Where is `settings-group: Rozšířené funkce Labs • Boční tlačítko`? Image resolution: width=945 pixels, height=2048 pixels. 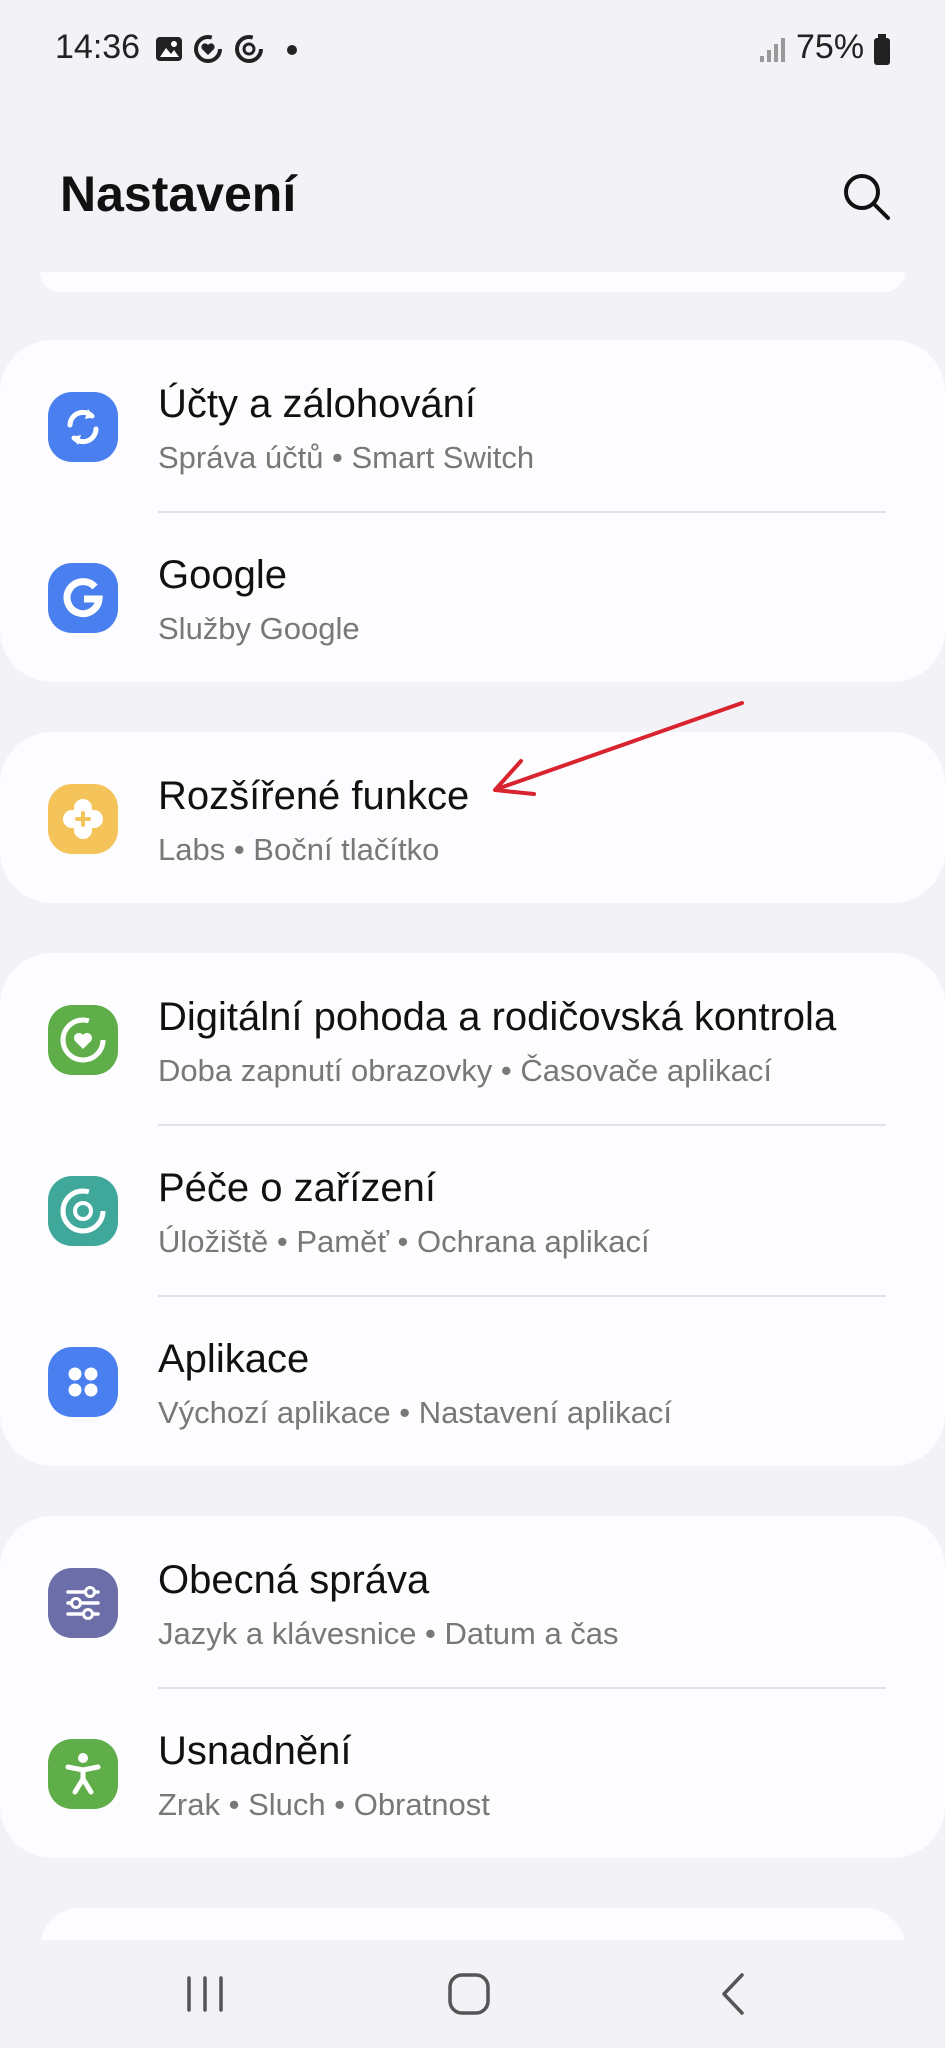
settings-group: Rozšířené funkce Labs • Boční tlačítko is located at coordinates (472, 817).